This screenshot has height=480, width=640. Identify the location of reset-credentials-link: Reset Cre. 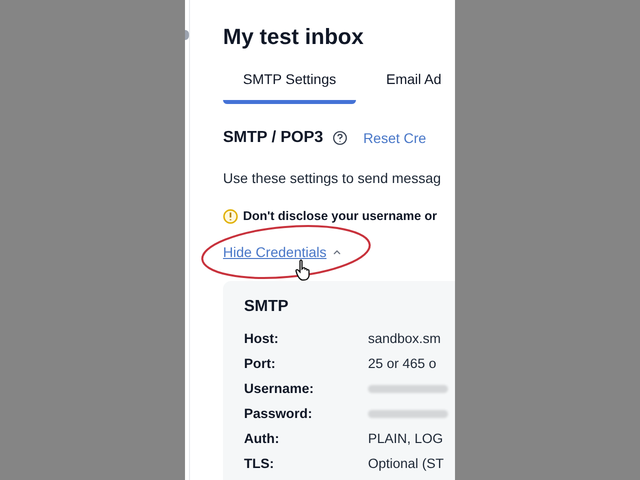
(394, 138).